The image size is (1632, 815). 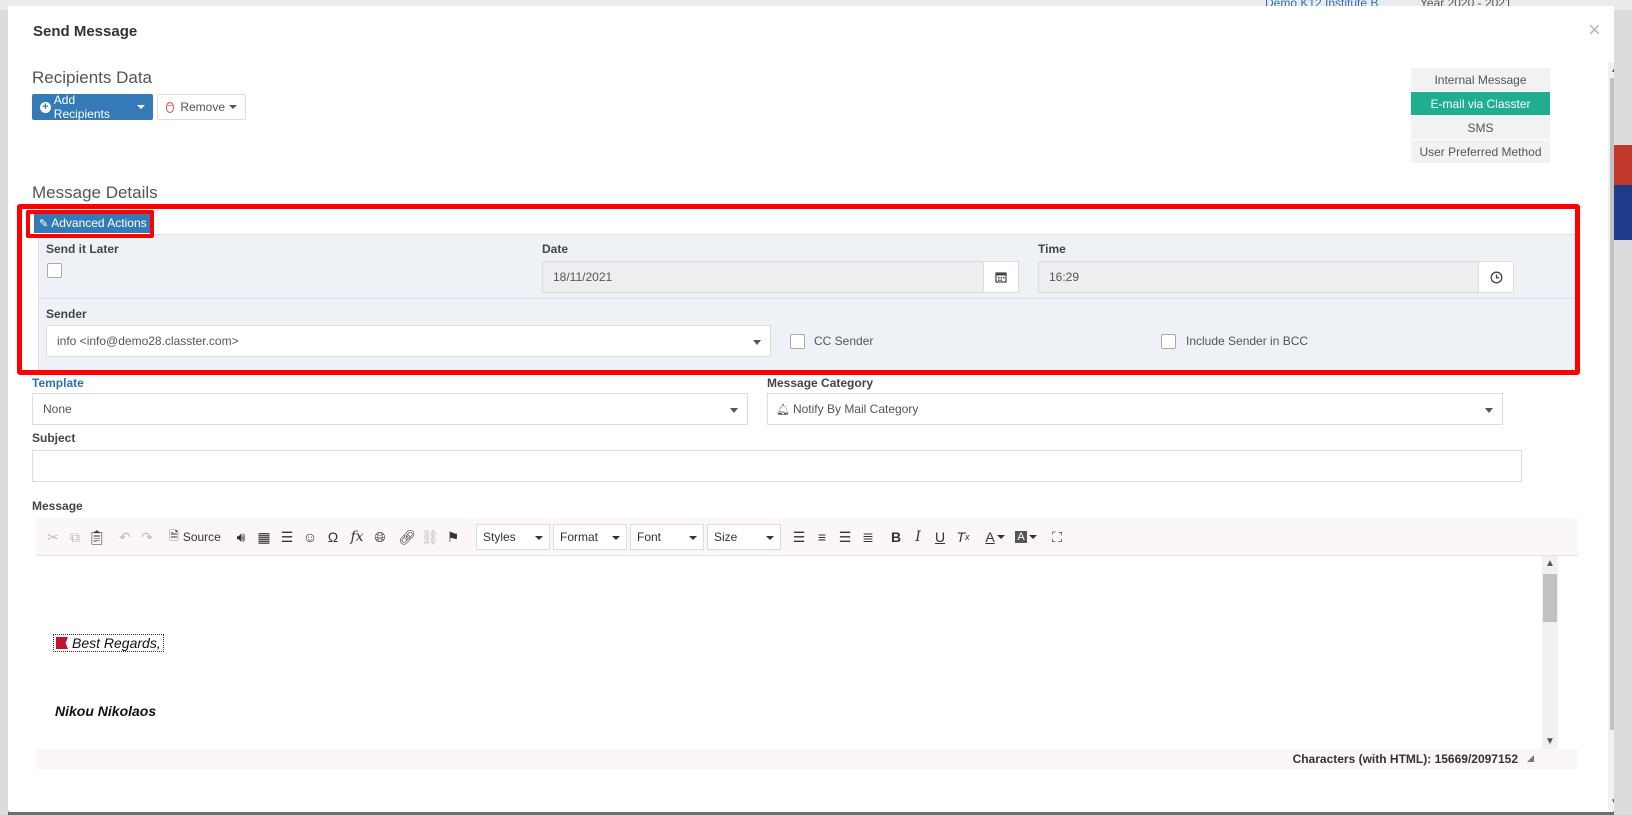 I want to click on bell-icon: 🔔︎, so click(x=783, y=409).